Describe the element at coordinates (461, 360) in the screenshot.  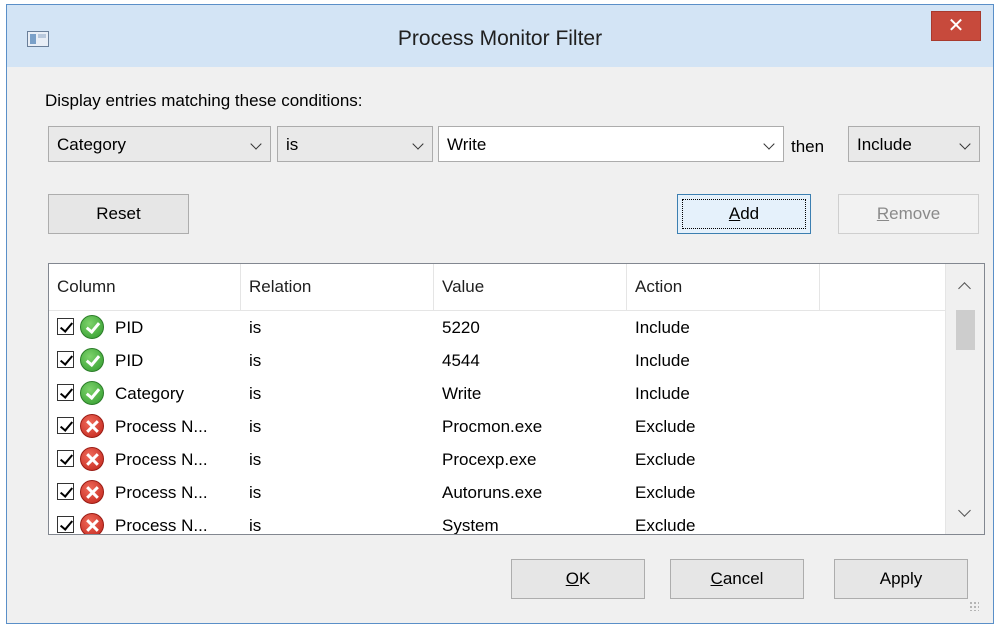
I see `cell-value: 4544` at that location.